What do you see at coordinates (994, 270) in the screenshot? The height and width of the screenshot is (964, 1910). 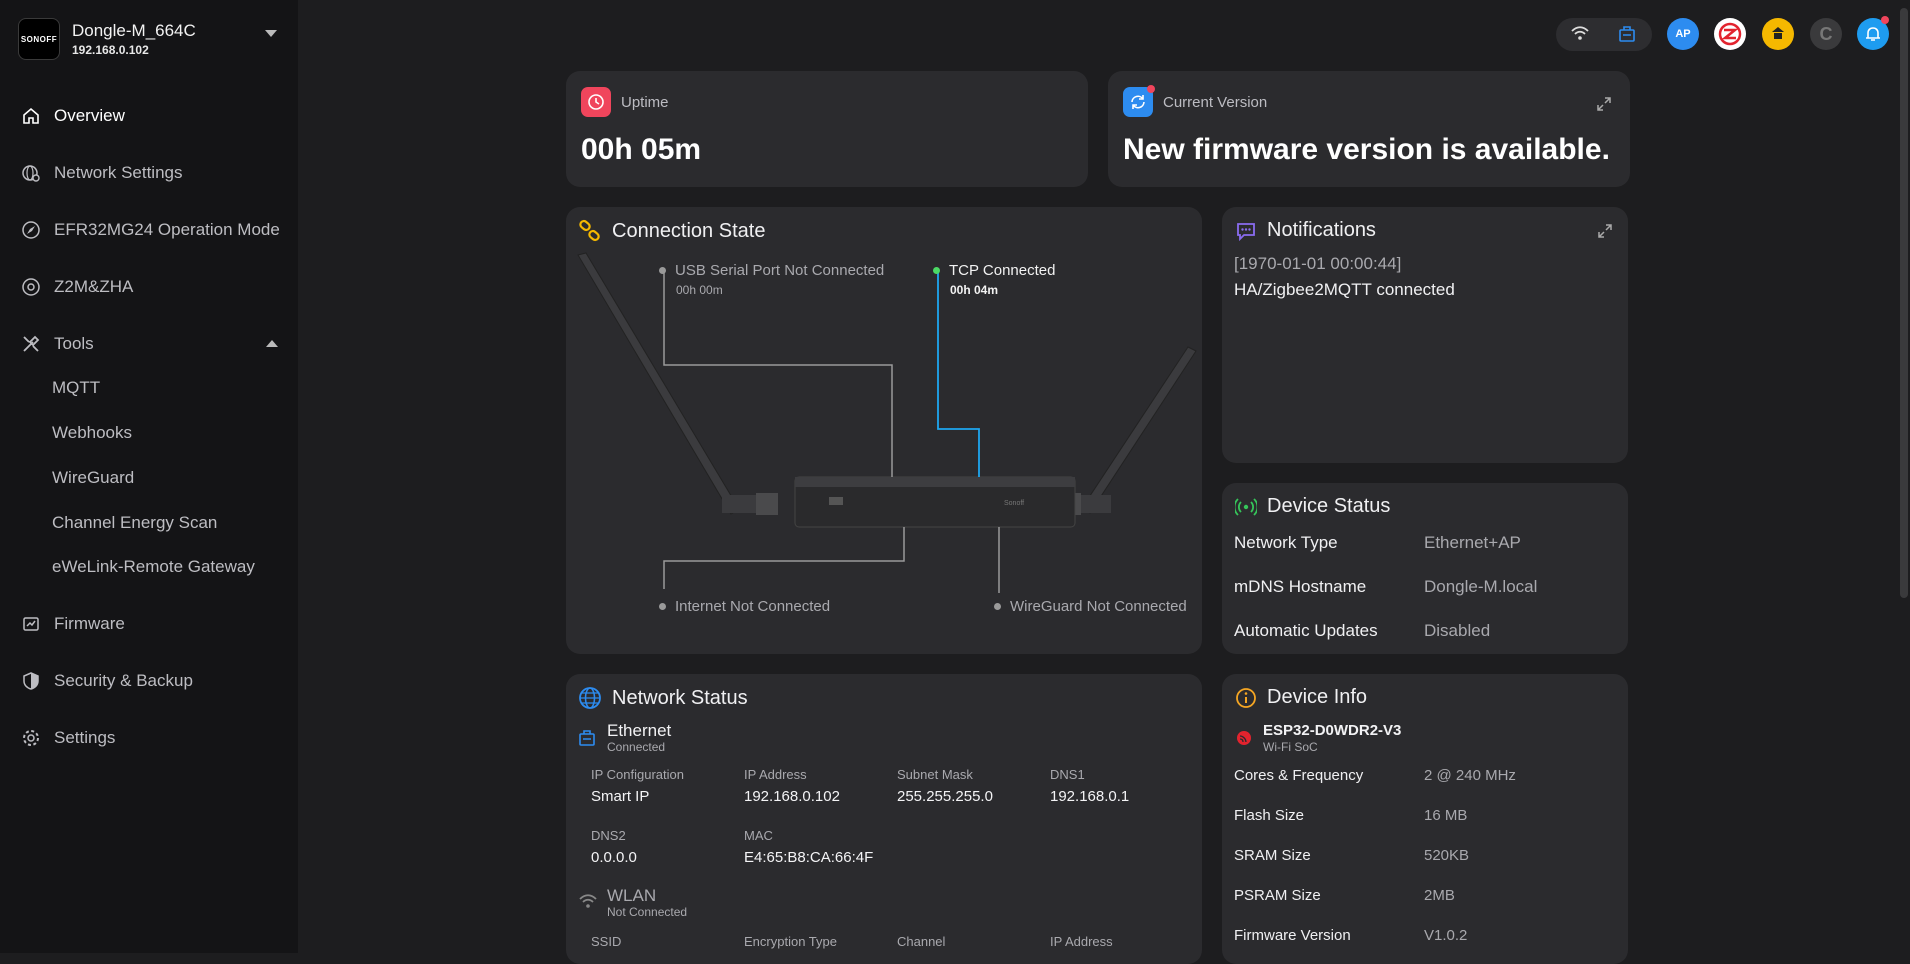 I see `tcp-status: TCP Connected` at bounding box center [994, 270].